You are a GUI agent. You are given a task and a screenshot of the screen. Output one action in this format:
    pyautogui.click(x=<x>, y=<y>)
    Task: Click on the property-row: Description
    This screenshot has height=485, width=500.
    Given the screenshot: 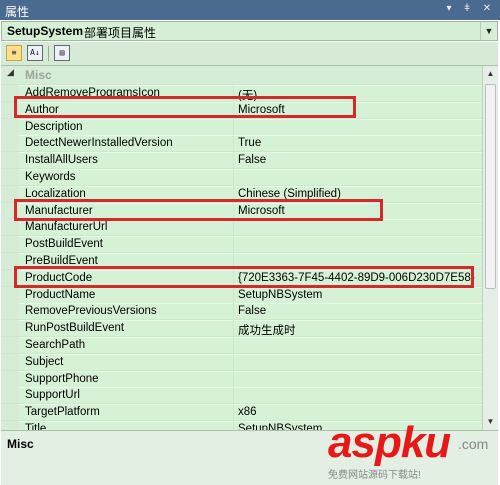 What is the action you would take?
    pyautogui.click(x=241, y=126)
    